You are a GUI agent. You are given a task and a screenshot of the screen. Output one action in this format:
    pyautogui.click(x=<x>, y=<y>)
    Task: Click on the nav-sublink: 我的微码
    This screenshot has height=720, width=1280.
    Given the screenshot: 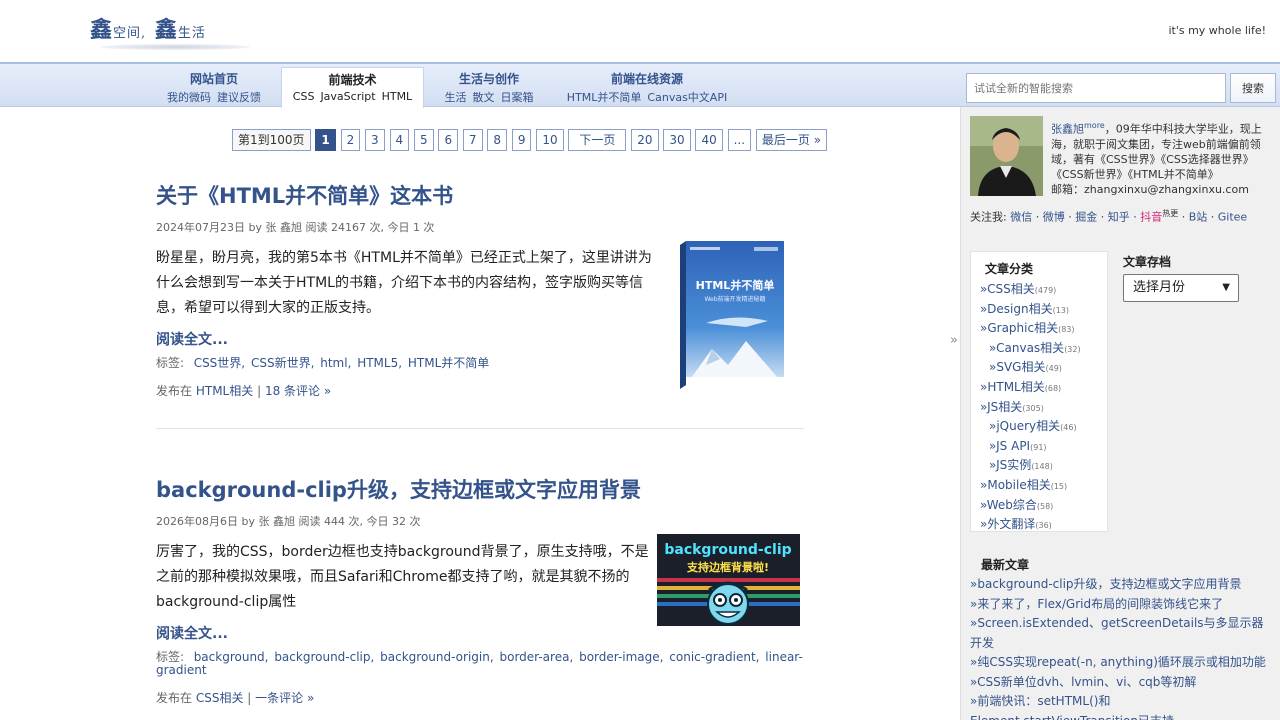 What is the action you would take?
    pyautogui.click(x=189, y=97)
    